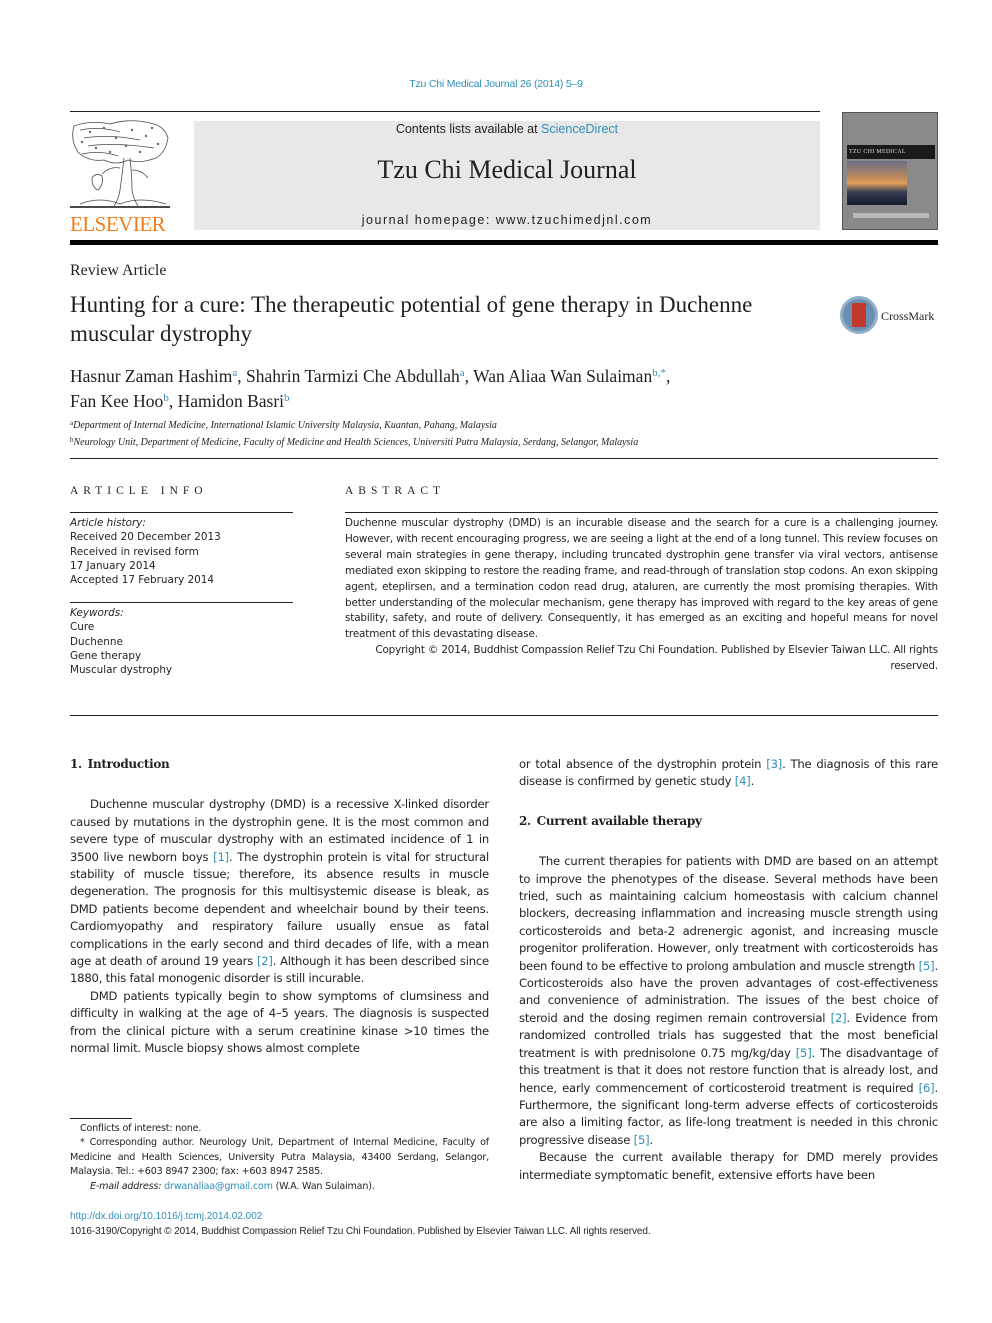 The height and width of the screenshot is (1323, 992). Describe the element at coordinates (119, 401) in the screenshot. I see `author: Fan Kee Hoob` at that location.